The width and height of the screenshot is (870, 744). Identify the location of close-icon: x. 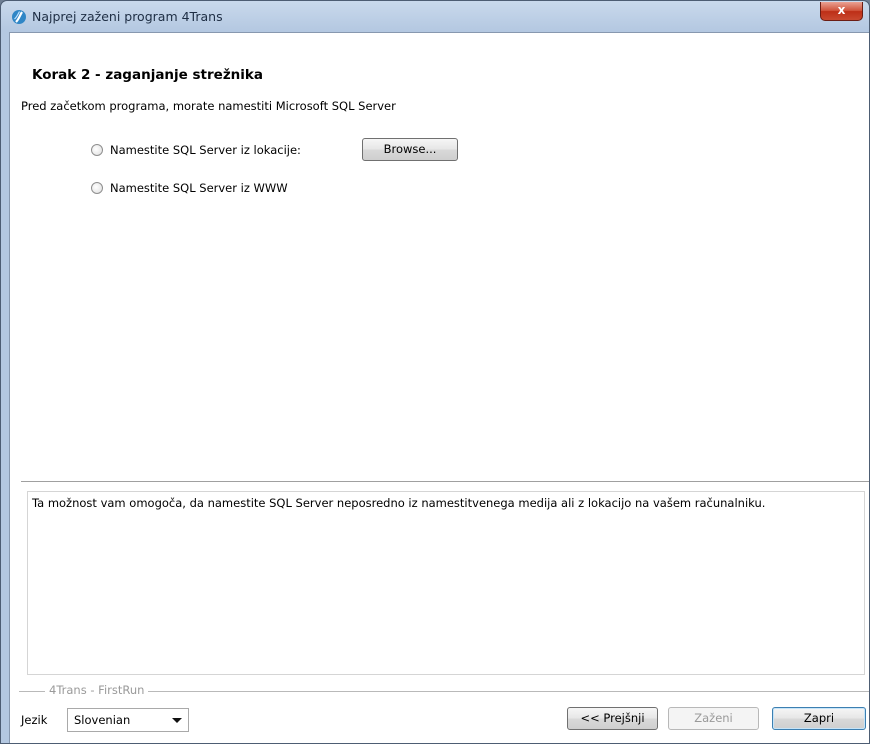
(841, 11).